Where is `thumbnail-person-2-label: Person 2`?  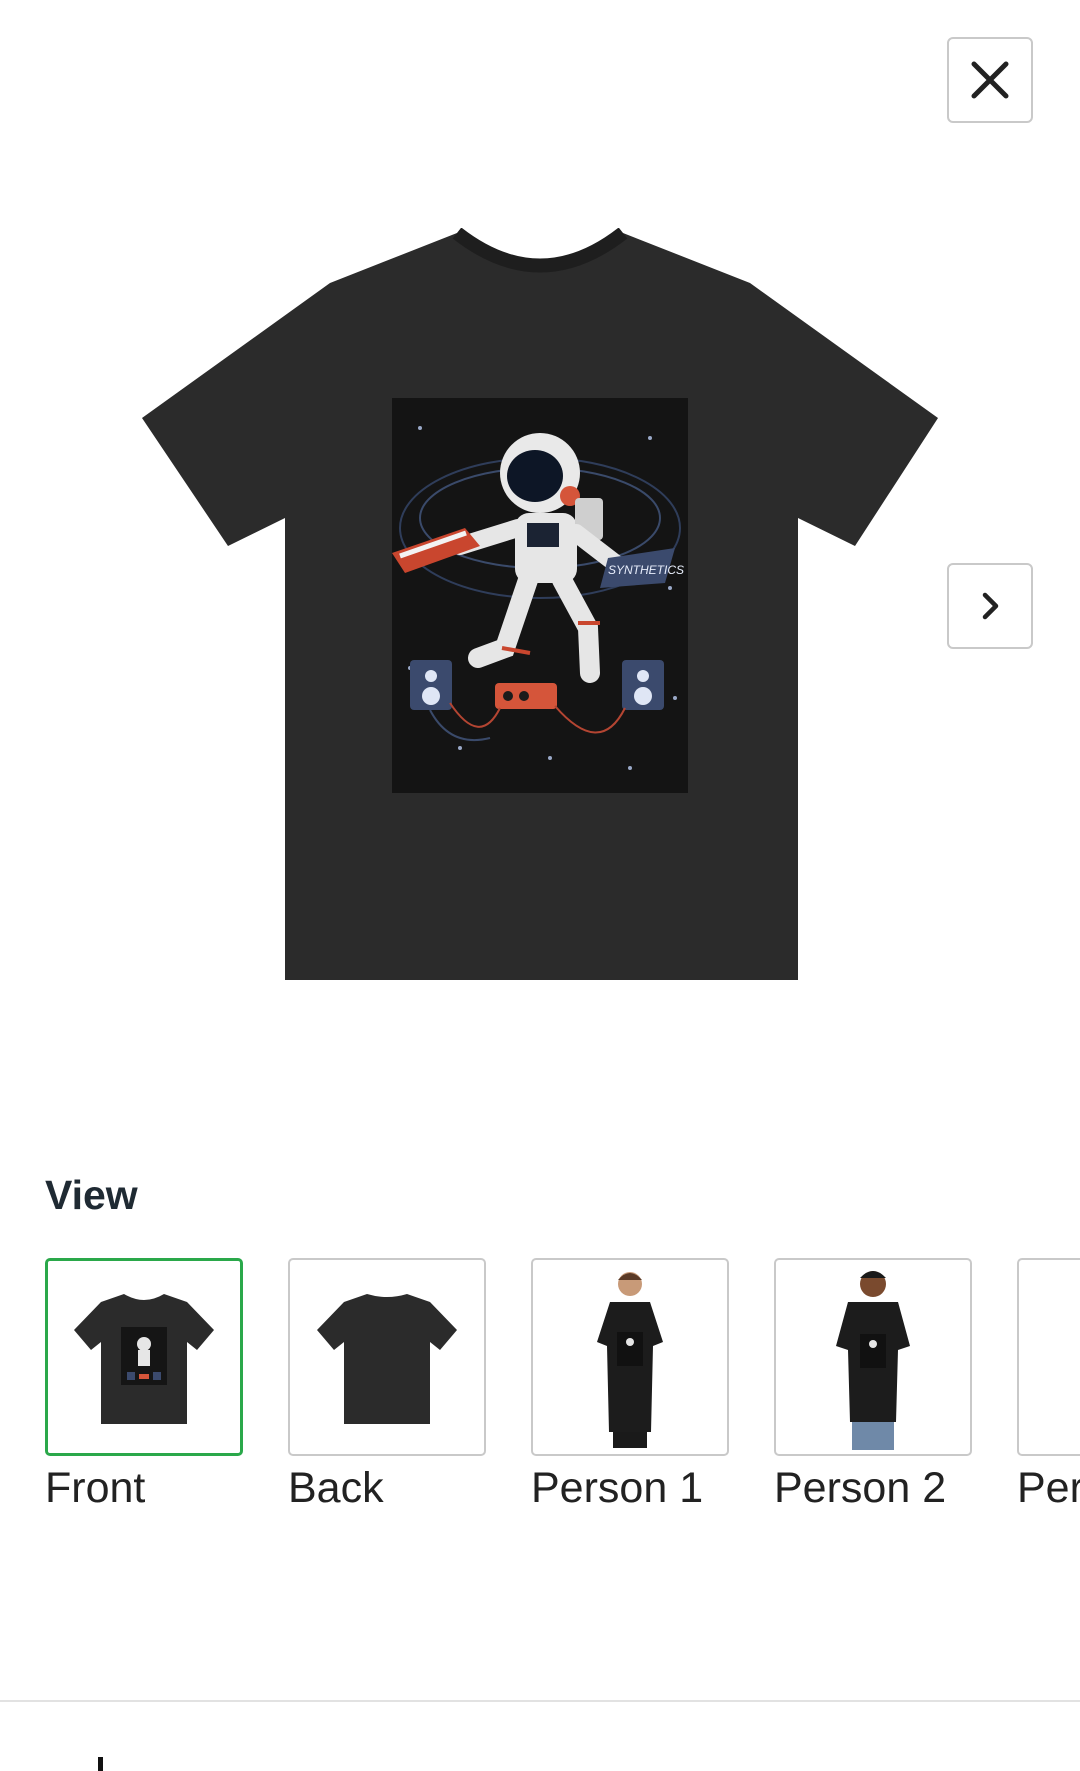
thumbnail-person-2-label: Person 2 is located at coordinates (860, 1488).